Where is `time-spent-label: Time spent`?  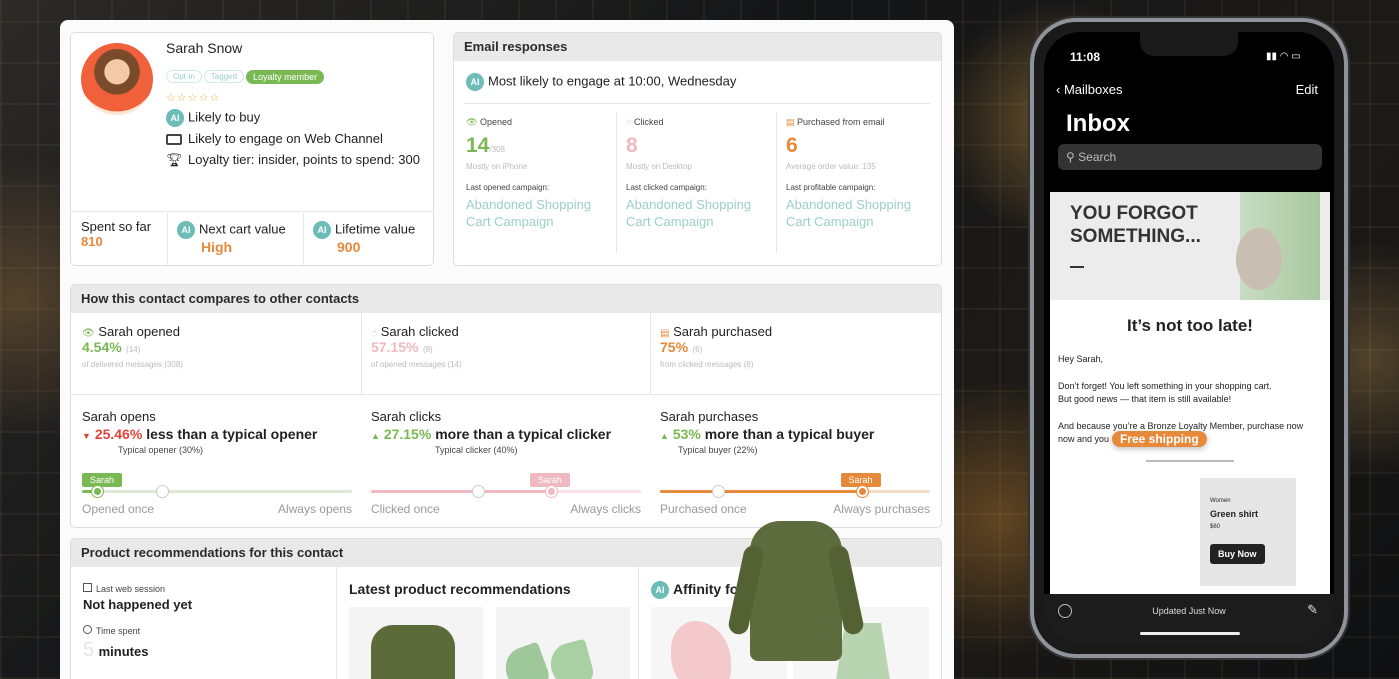 time-spent-label: Time spent is located at coordinates (118, 631).